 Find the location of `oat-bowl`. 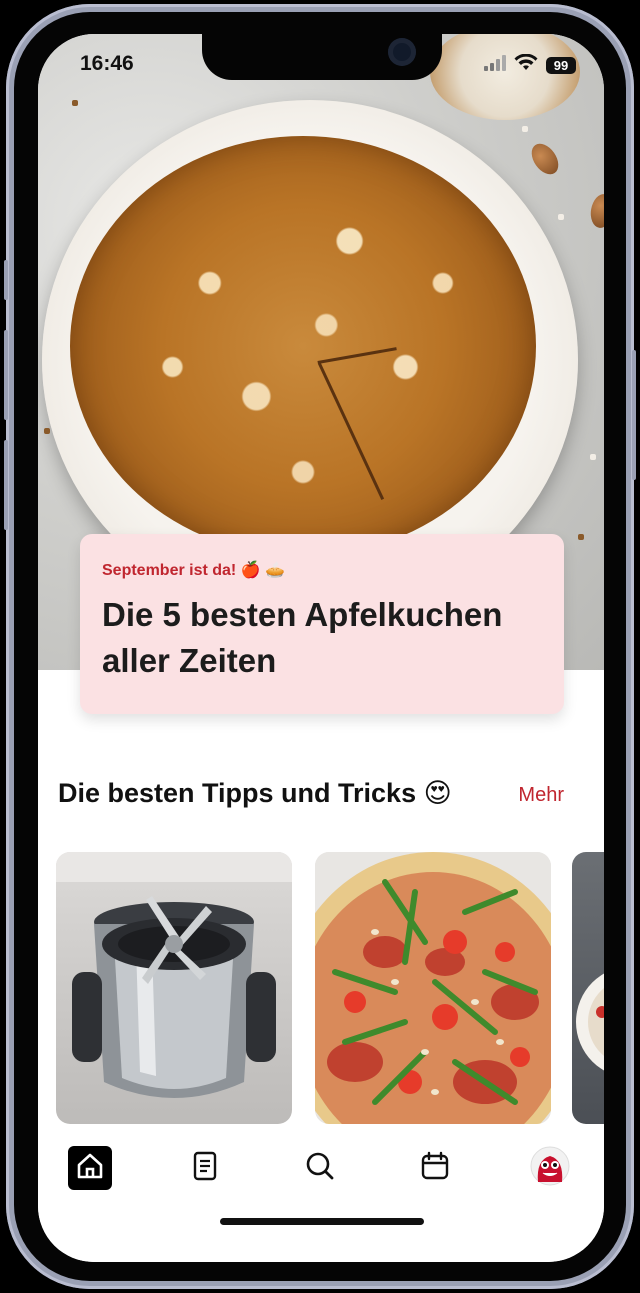

oat-bowl is located at coordinates (505, 77).